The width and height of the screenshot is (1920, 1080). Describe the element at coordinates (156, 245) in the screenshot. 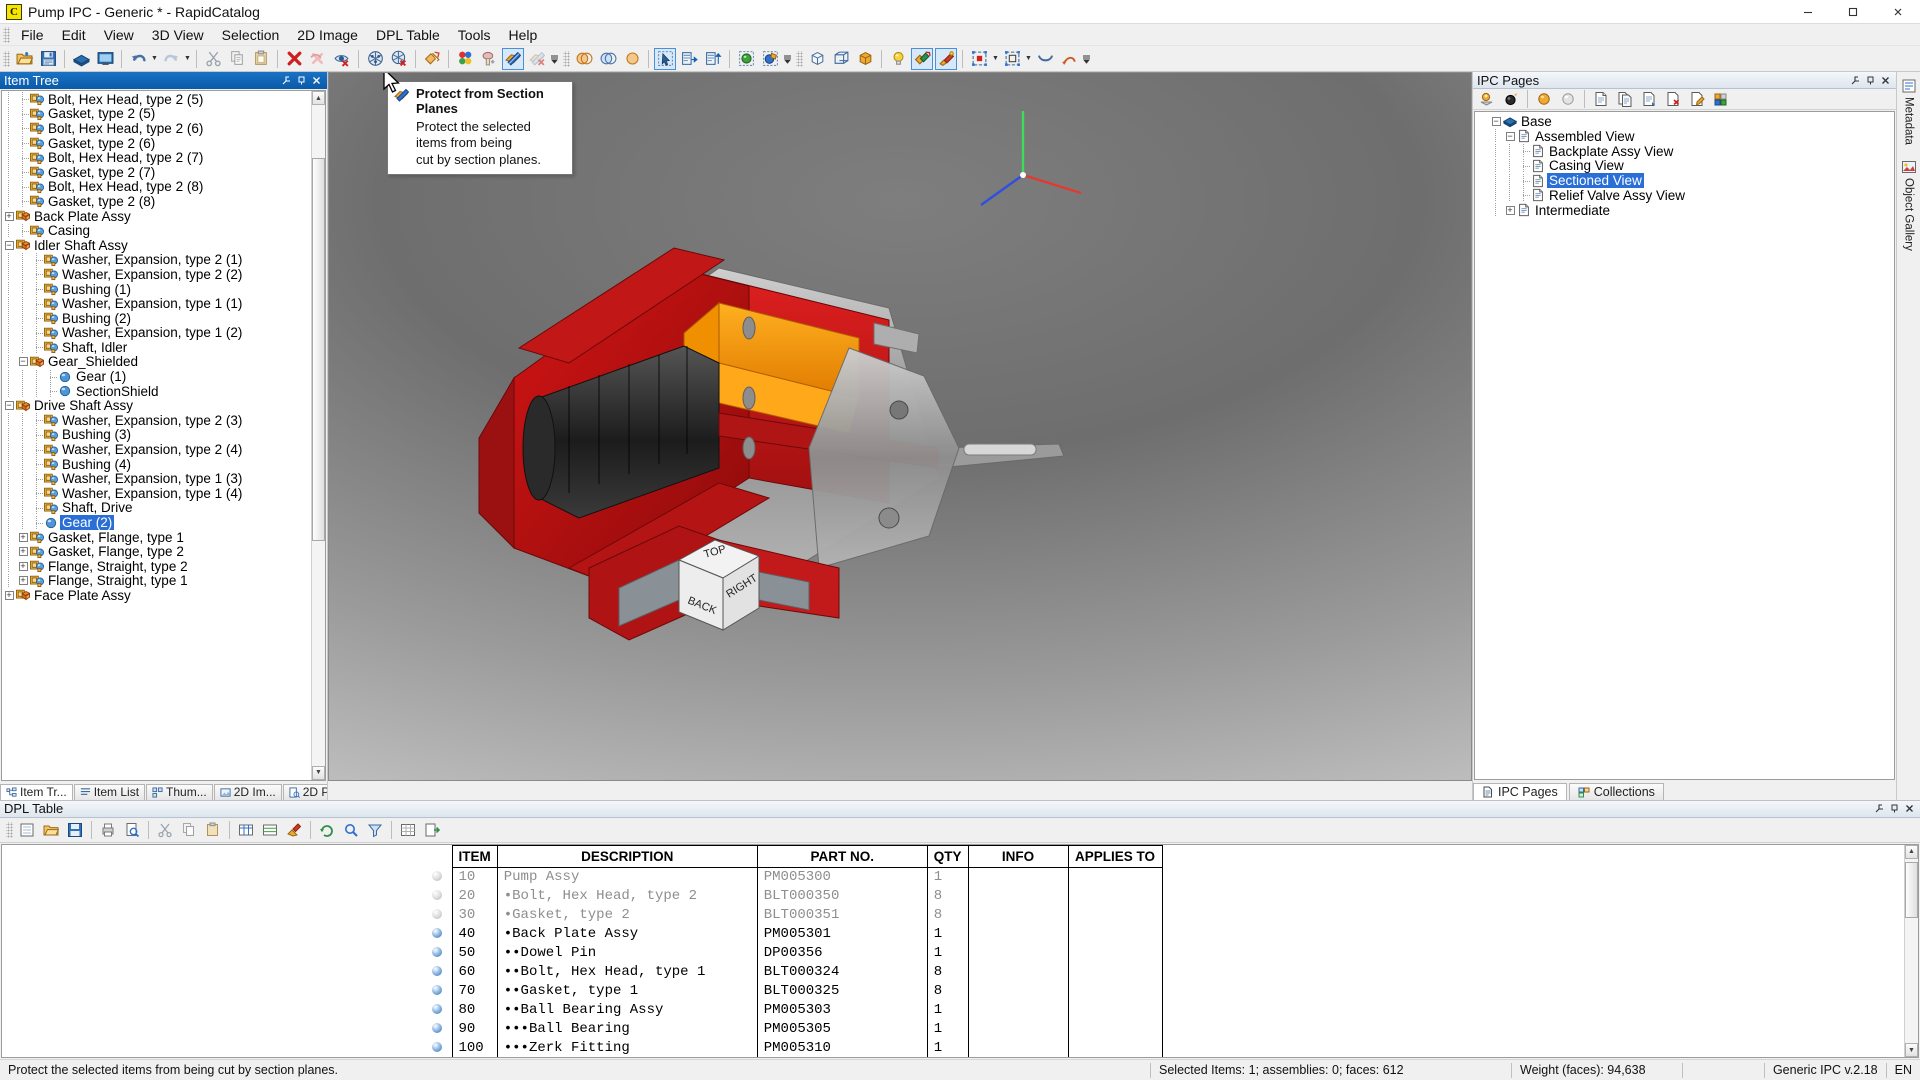

I see `item-tree-row: − Idler Shaft Assy` at that location.